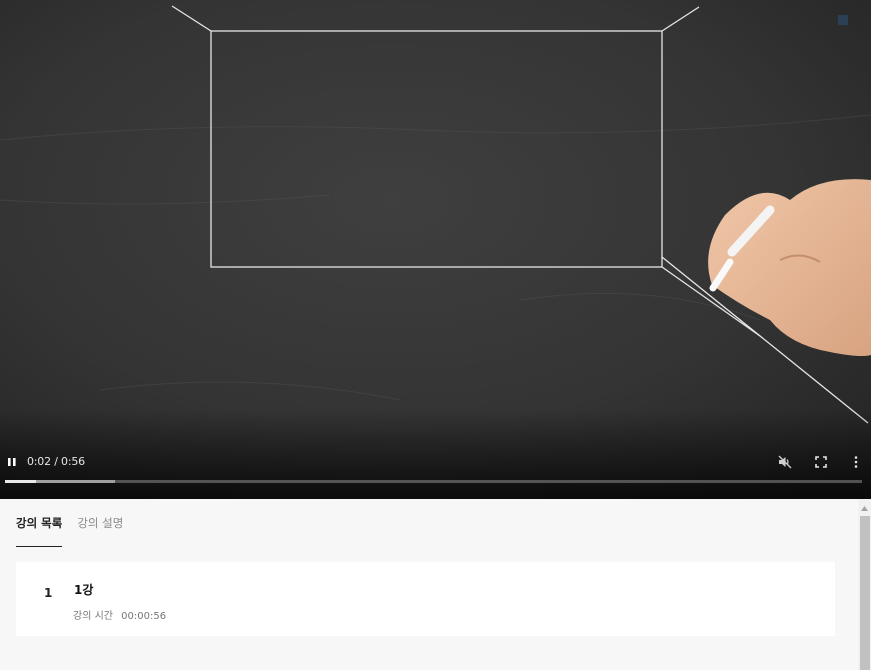 This screenshot has height=670, width=871. I want to click on more-vertical-icon, so click(856, 462).